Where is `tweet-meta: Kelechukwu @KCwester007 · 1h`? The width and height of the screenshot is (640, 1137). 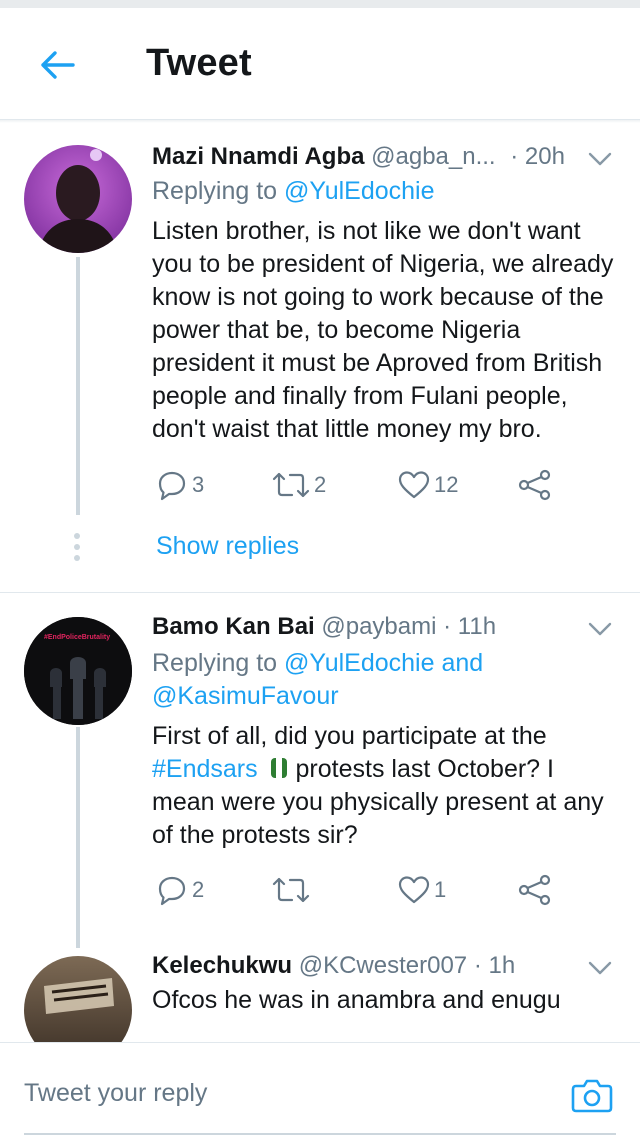 tweet-meta: Kelechukwu @KCwester007 · 1h is located at coordinates (386, 969).